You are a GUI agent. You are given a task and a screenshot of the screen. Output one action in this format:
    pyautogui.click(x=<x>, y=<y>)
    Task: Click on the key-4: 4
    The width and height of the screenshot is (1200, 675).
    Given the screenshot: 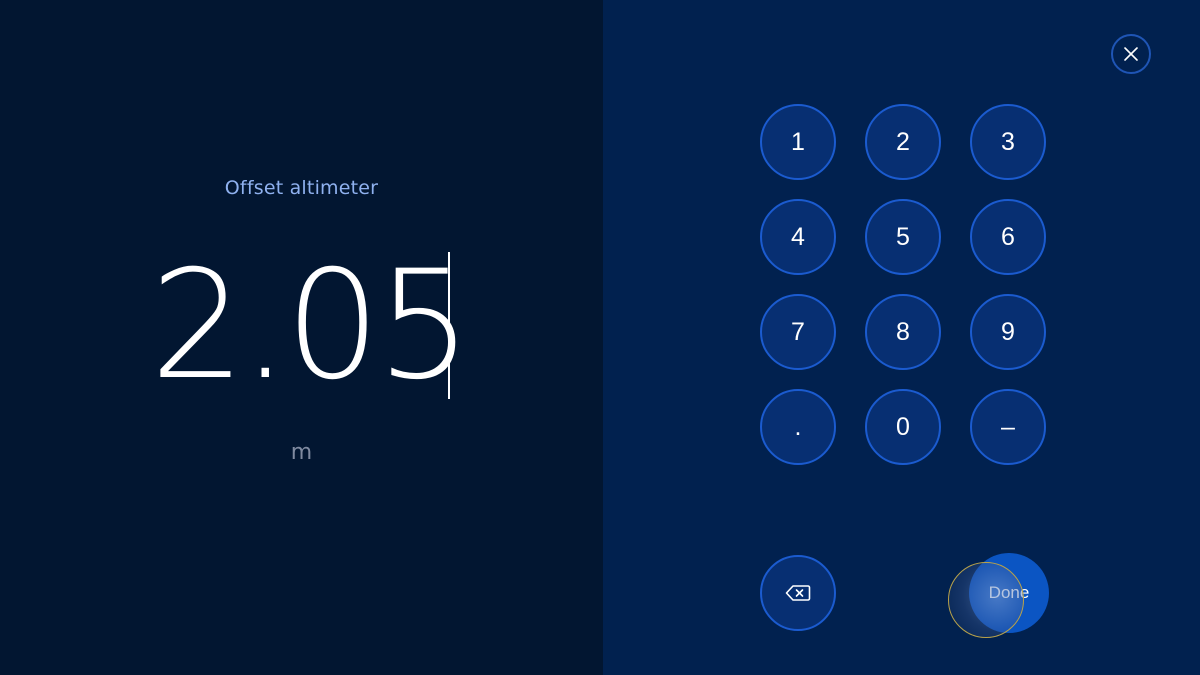 What is the action you would take?
    pyautogui.click(x=798, y=237)
    